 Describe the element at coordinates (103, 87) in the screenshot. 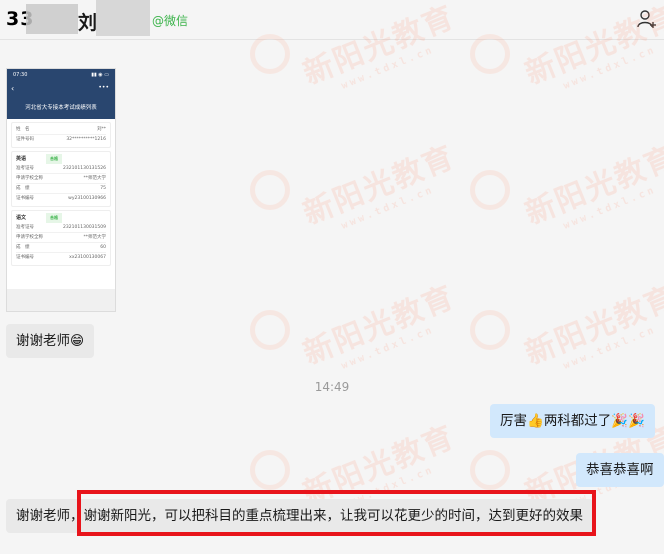

I see `menu-icon: •••` at that location.